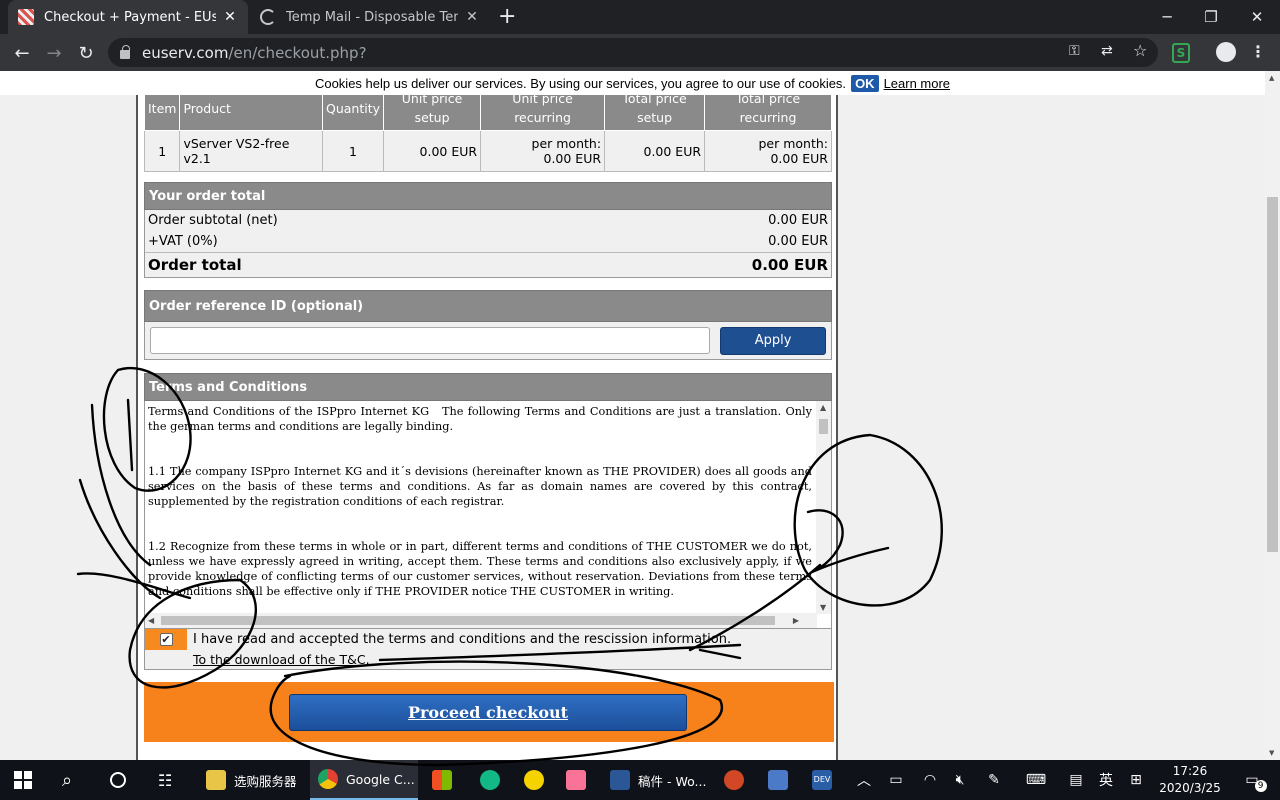  I want to click on download-terms-link: To the download of the T&C., so click(281, 659).